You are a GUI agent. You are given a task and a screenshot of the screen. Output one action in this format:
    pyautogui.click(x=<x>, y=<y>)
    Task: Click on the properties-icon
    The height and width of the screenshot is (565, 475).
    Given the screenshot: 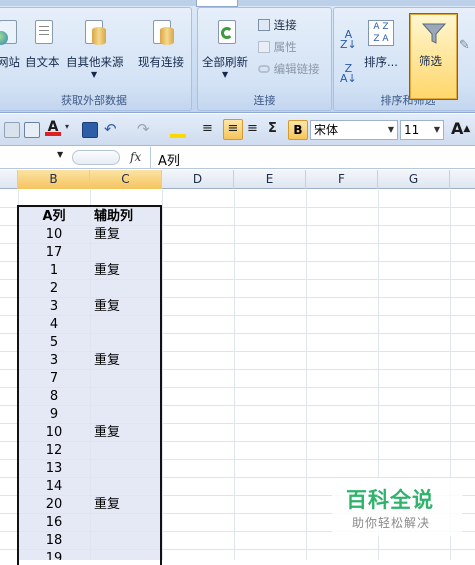 What is the action you would take?
    pyautogui.click(x=264, y=47)
    